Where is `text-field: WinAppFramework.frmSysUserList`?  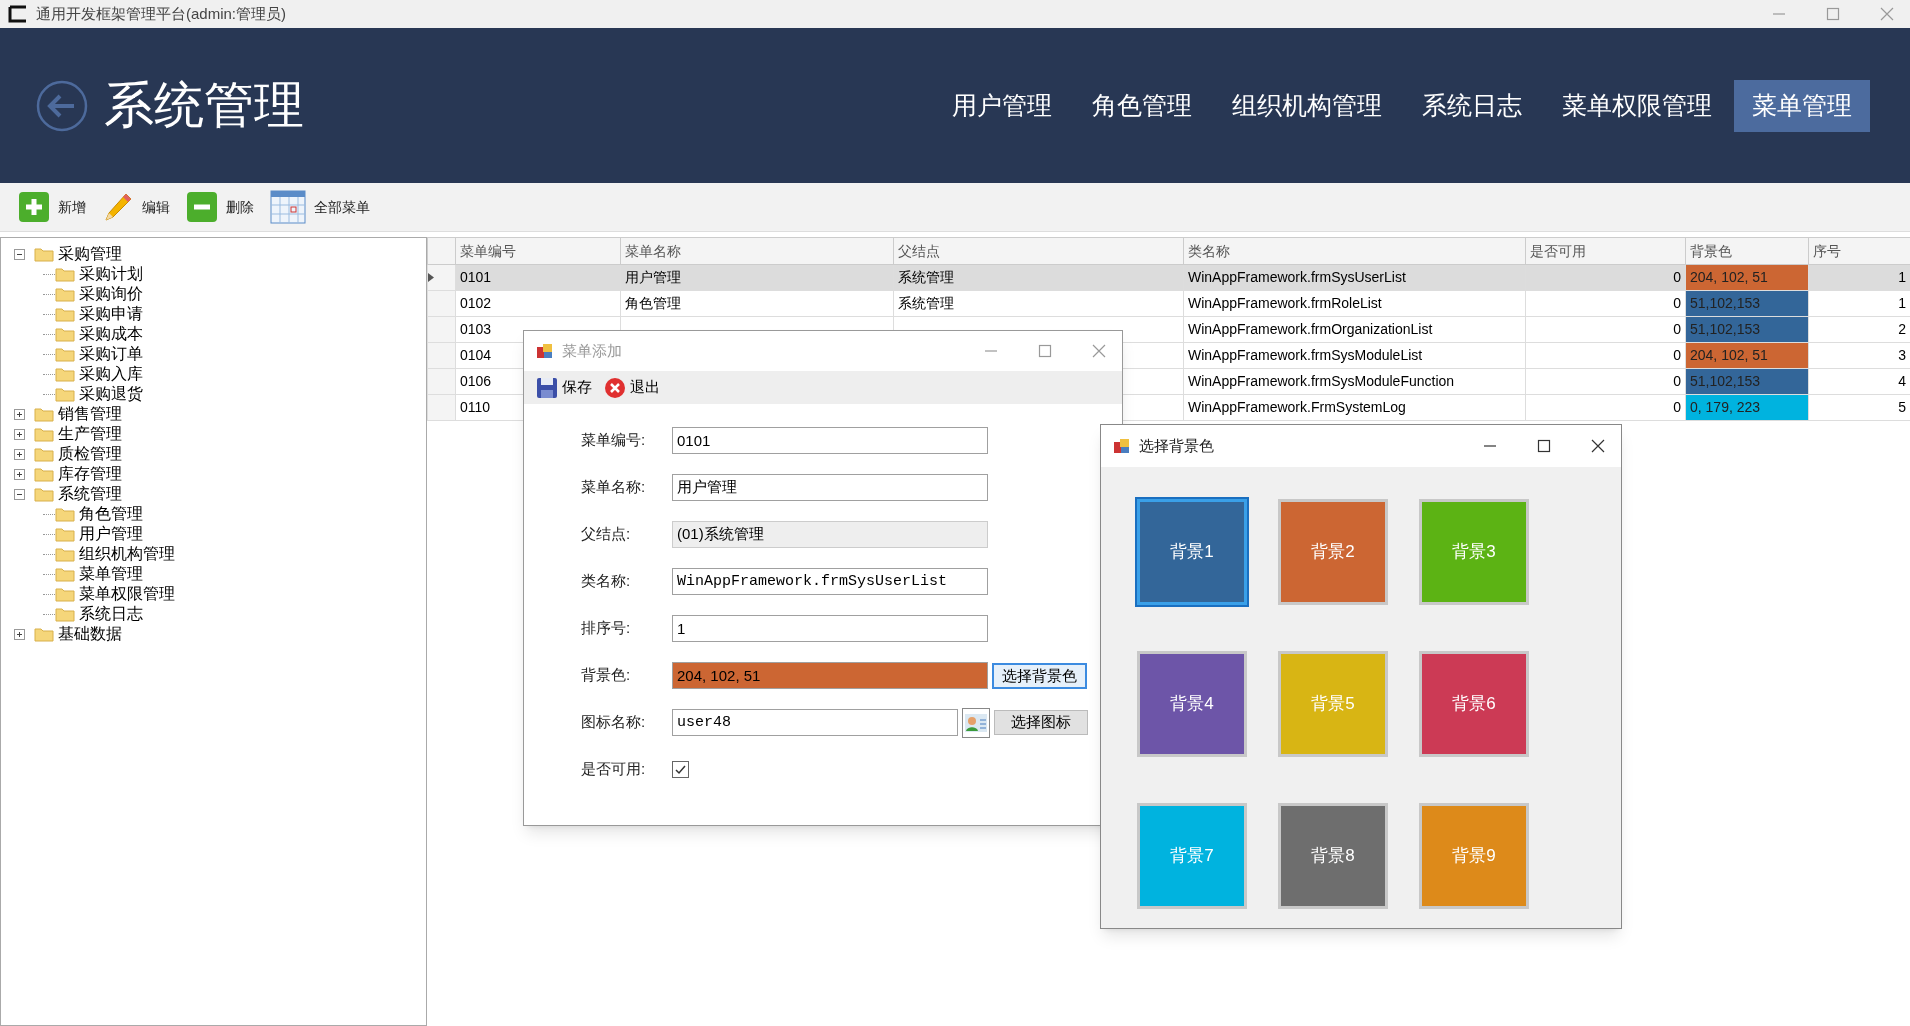 text-field: WinAppFramework.frmSysUserList is located at coordinates (830, 581).